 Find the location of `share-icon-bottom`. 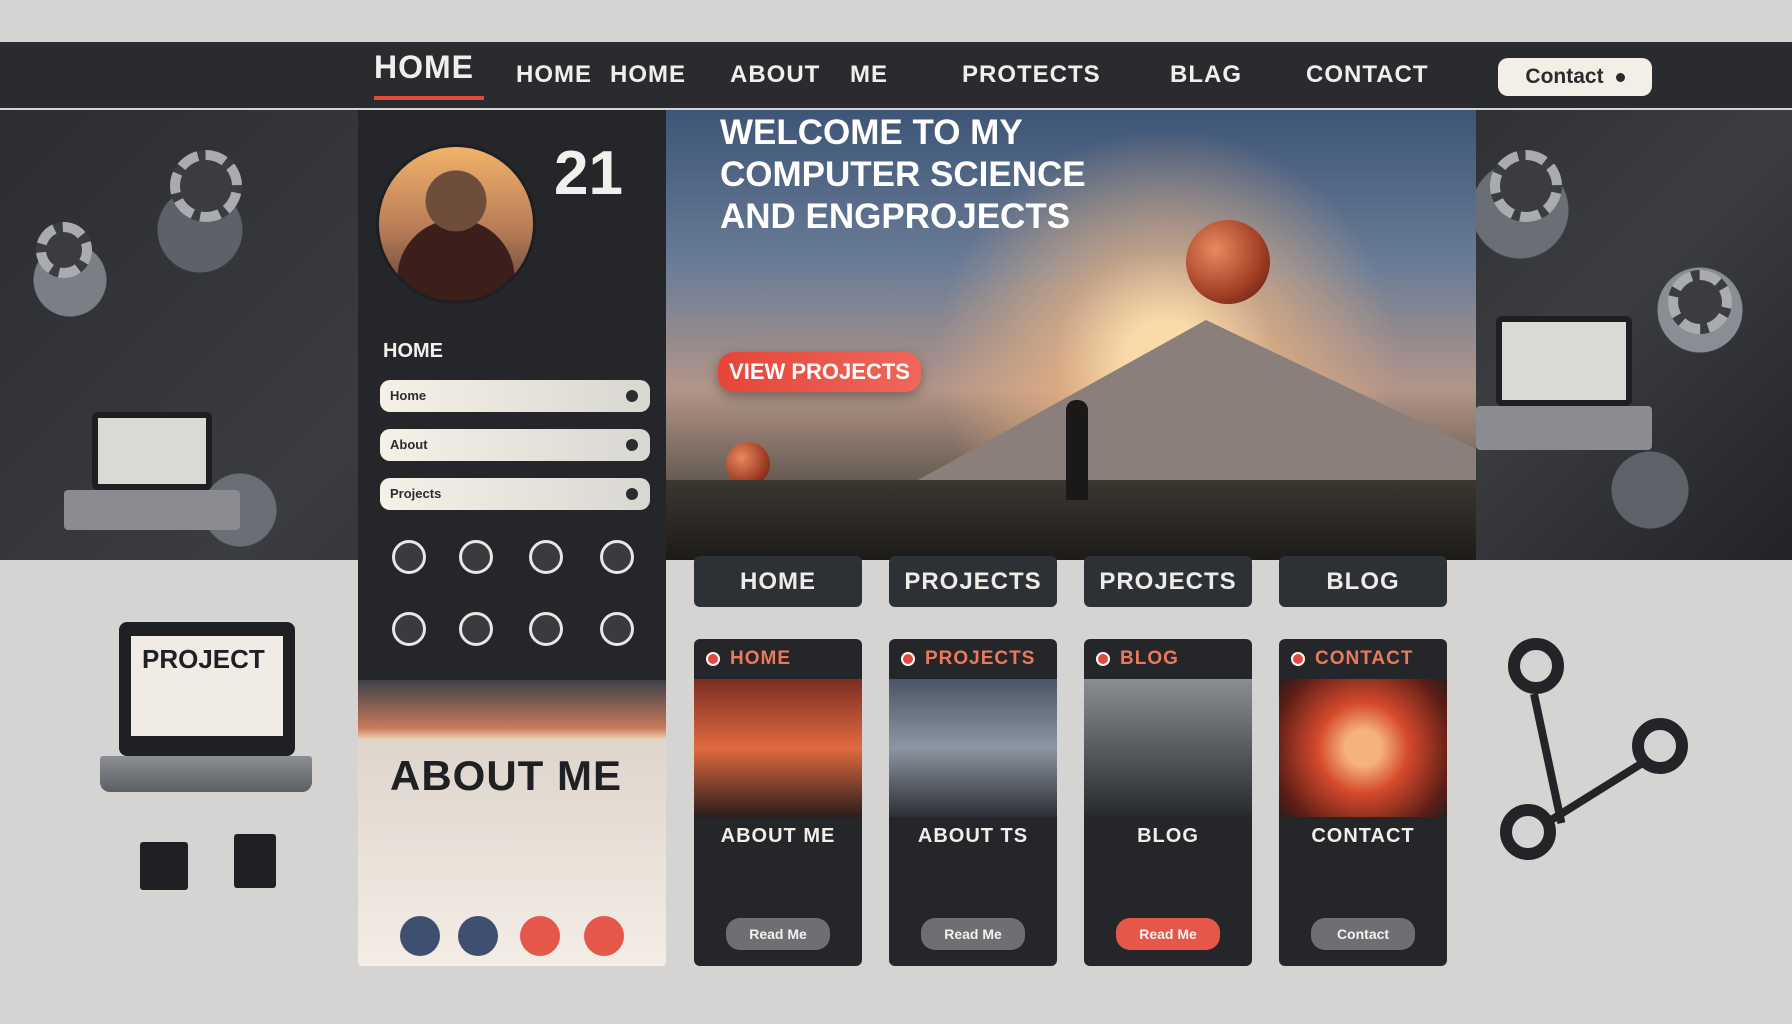

share-icon-bottom is located at coordinates (1528, 832).